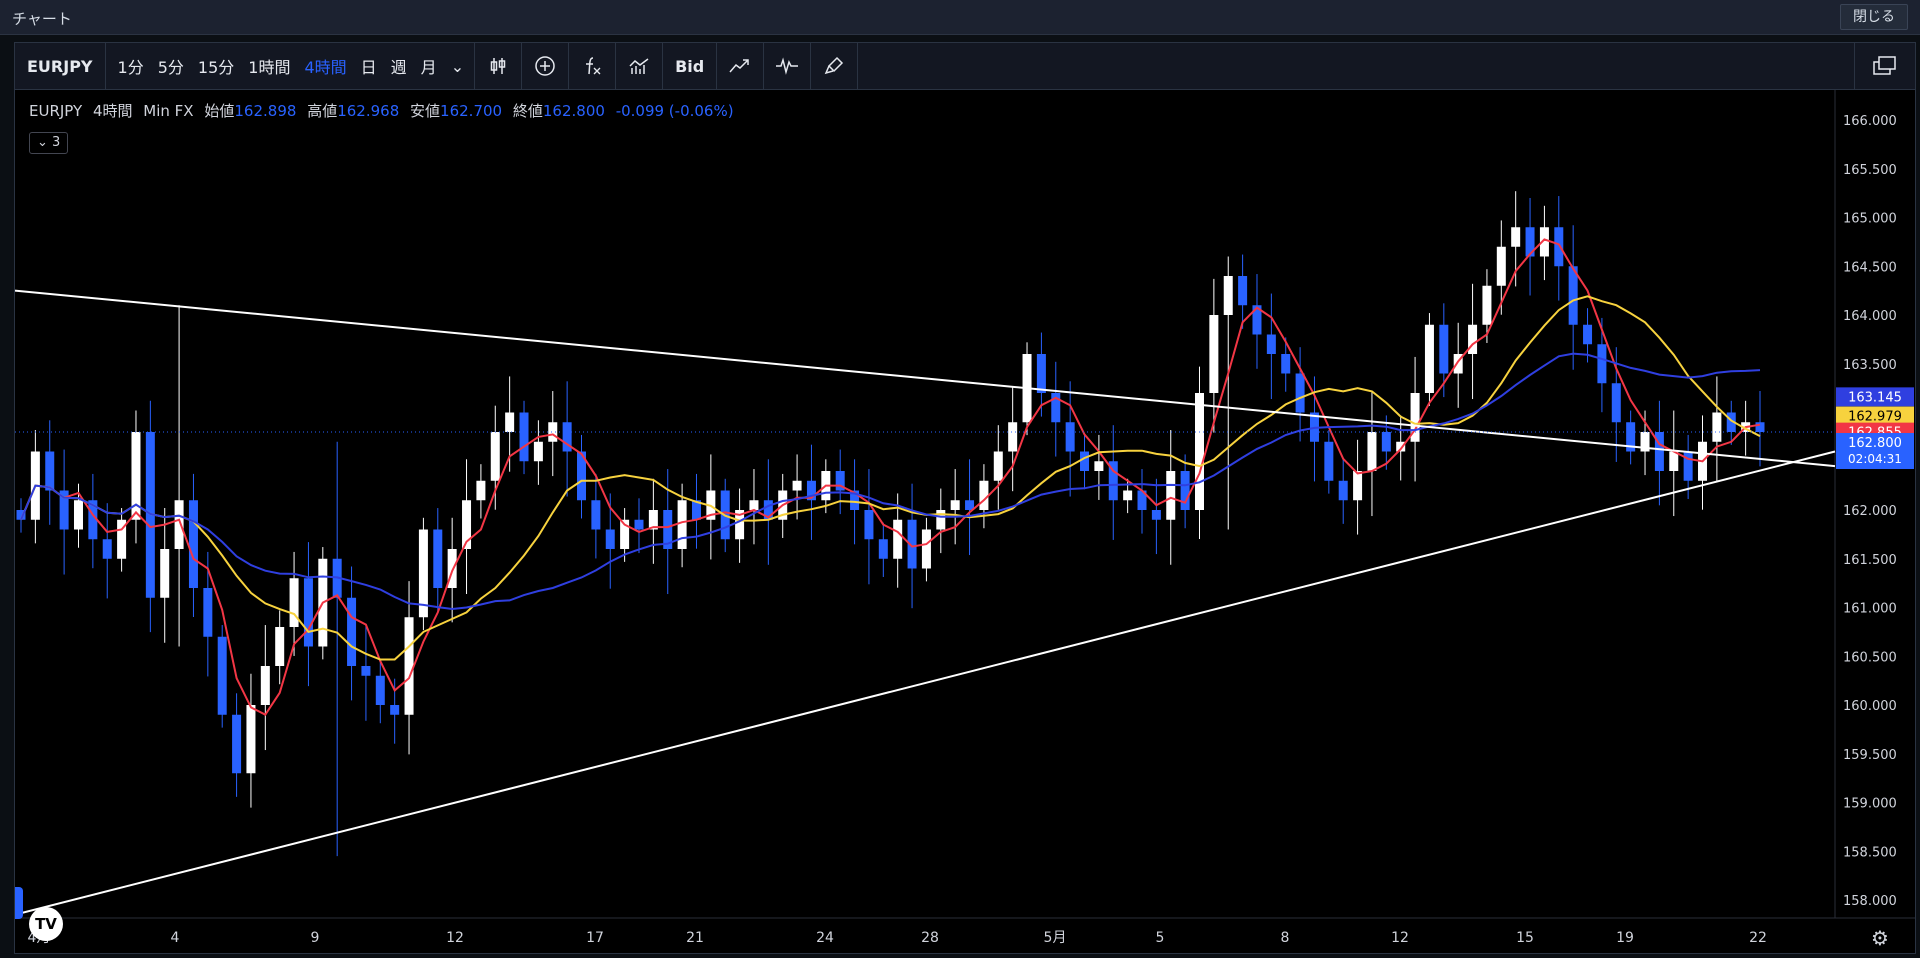 The width and height of the screenshot is (1920, 958). What do you see at coordinates (690, 66) in the screenshot?
I see `bid-button: Bid` at bounding box center [690, 66].